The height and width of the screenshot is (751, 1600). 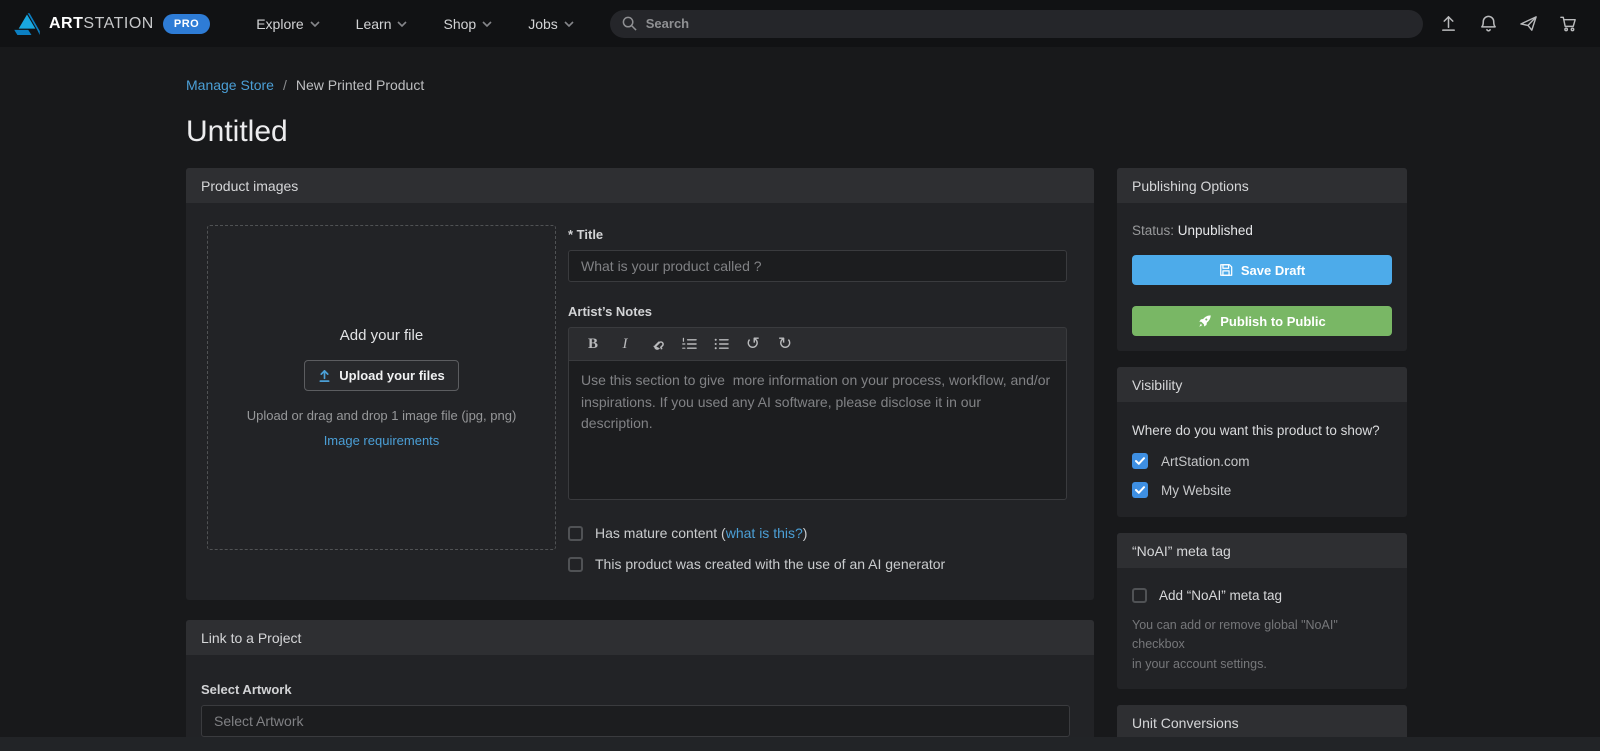 I want to click on artists-notes-textarea, so click(x=817, y=430).